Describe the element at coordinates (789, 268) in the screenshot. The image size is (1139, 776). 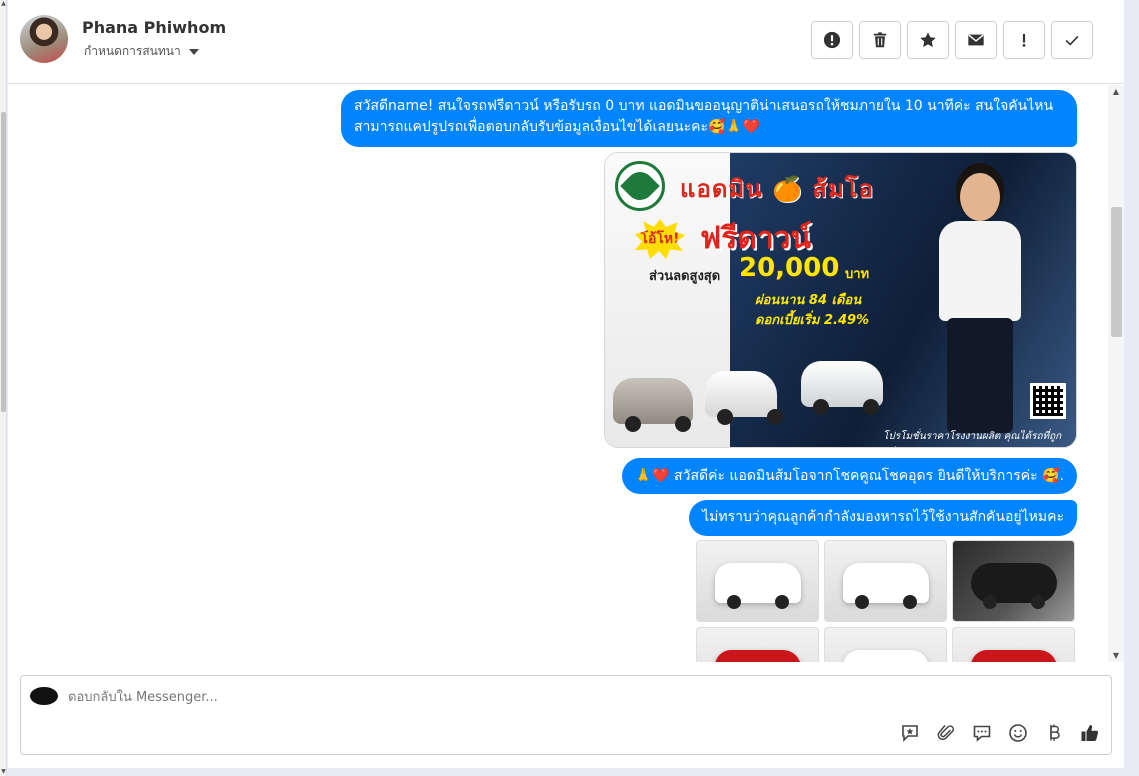
I see `promo-discount-amount: 20,000` at that location.